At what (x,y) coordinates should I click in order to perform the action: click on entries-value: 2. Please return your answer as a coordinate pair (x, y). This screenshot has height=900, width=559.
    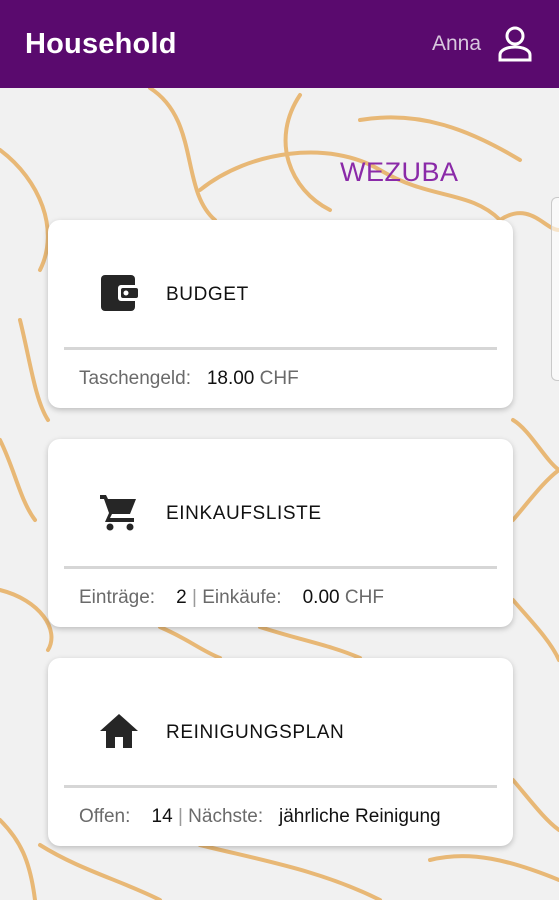
    Looking at the image, I should click on (181, 597).